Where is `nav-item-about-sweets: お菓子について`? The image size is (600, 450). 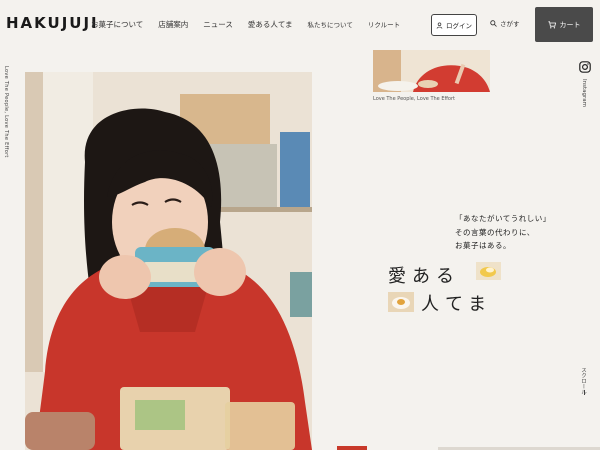 nav-item-about-sweets: お菓子について is located at coordinates (117, 24).